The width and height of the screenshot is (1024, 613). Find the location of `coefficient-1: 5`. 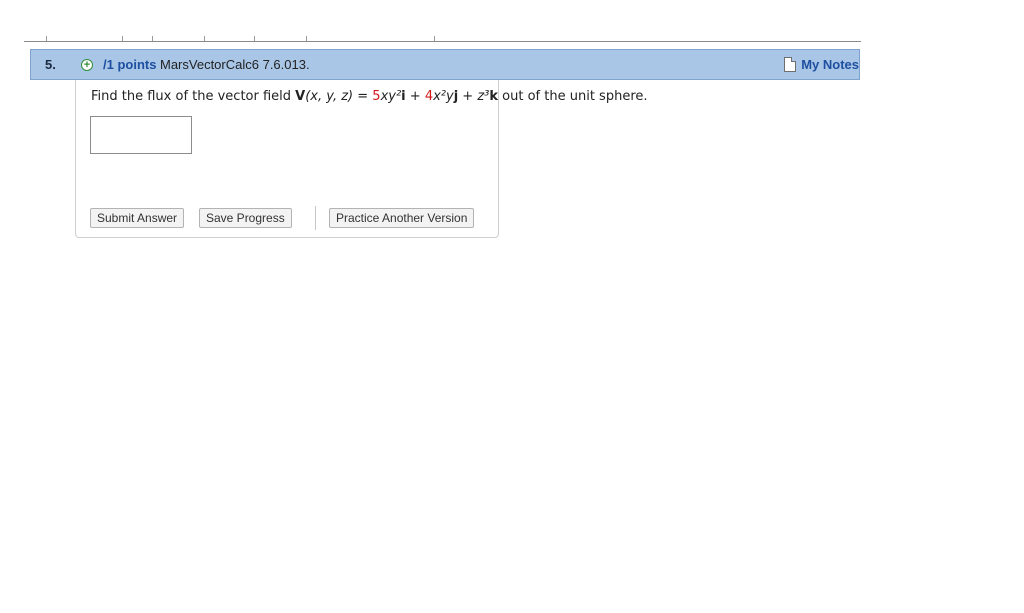

coefficient-1: 5 is located at coordinates (376, 96).